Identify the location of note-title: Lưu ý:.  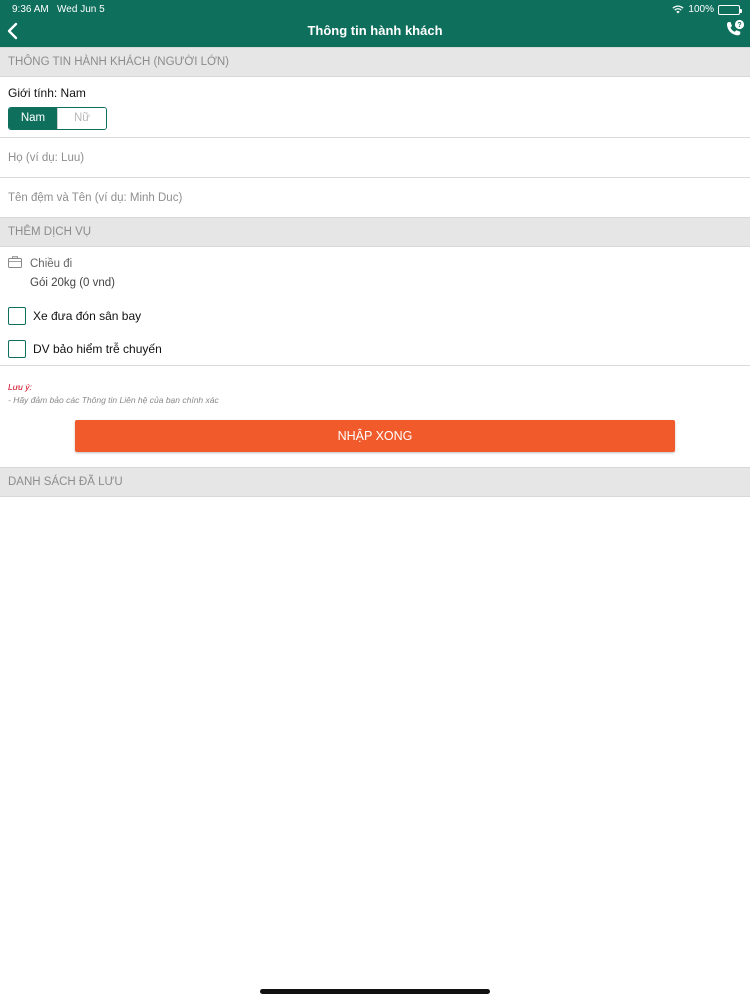
(20, 387).